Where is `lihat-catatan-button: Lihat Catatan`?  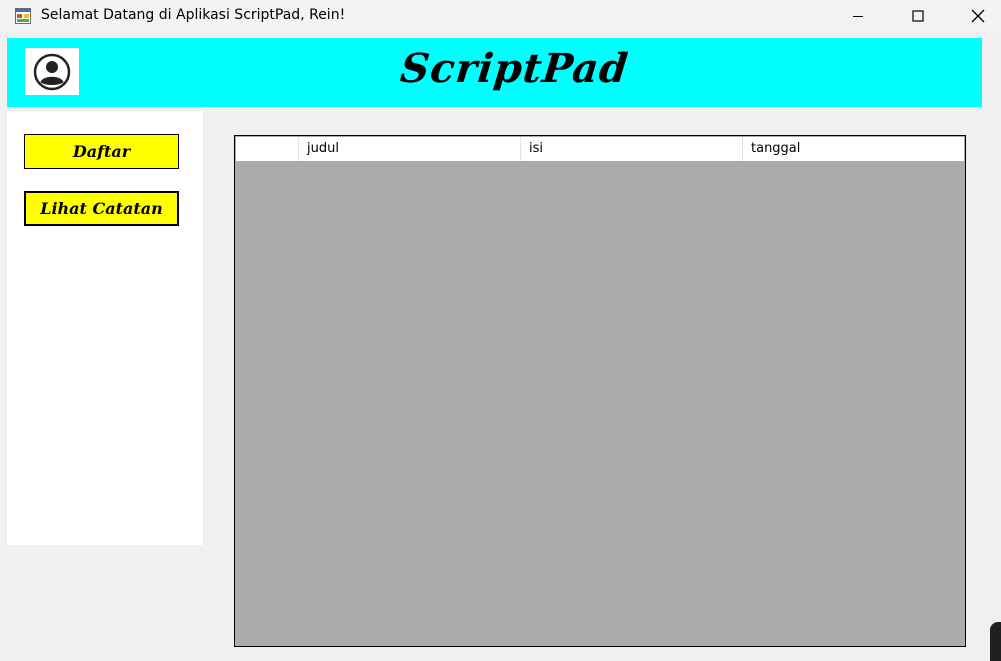
lihat-catatan-button: Lihat Catatan is located at coordinates (101, 208).